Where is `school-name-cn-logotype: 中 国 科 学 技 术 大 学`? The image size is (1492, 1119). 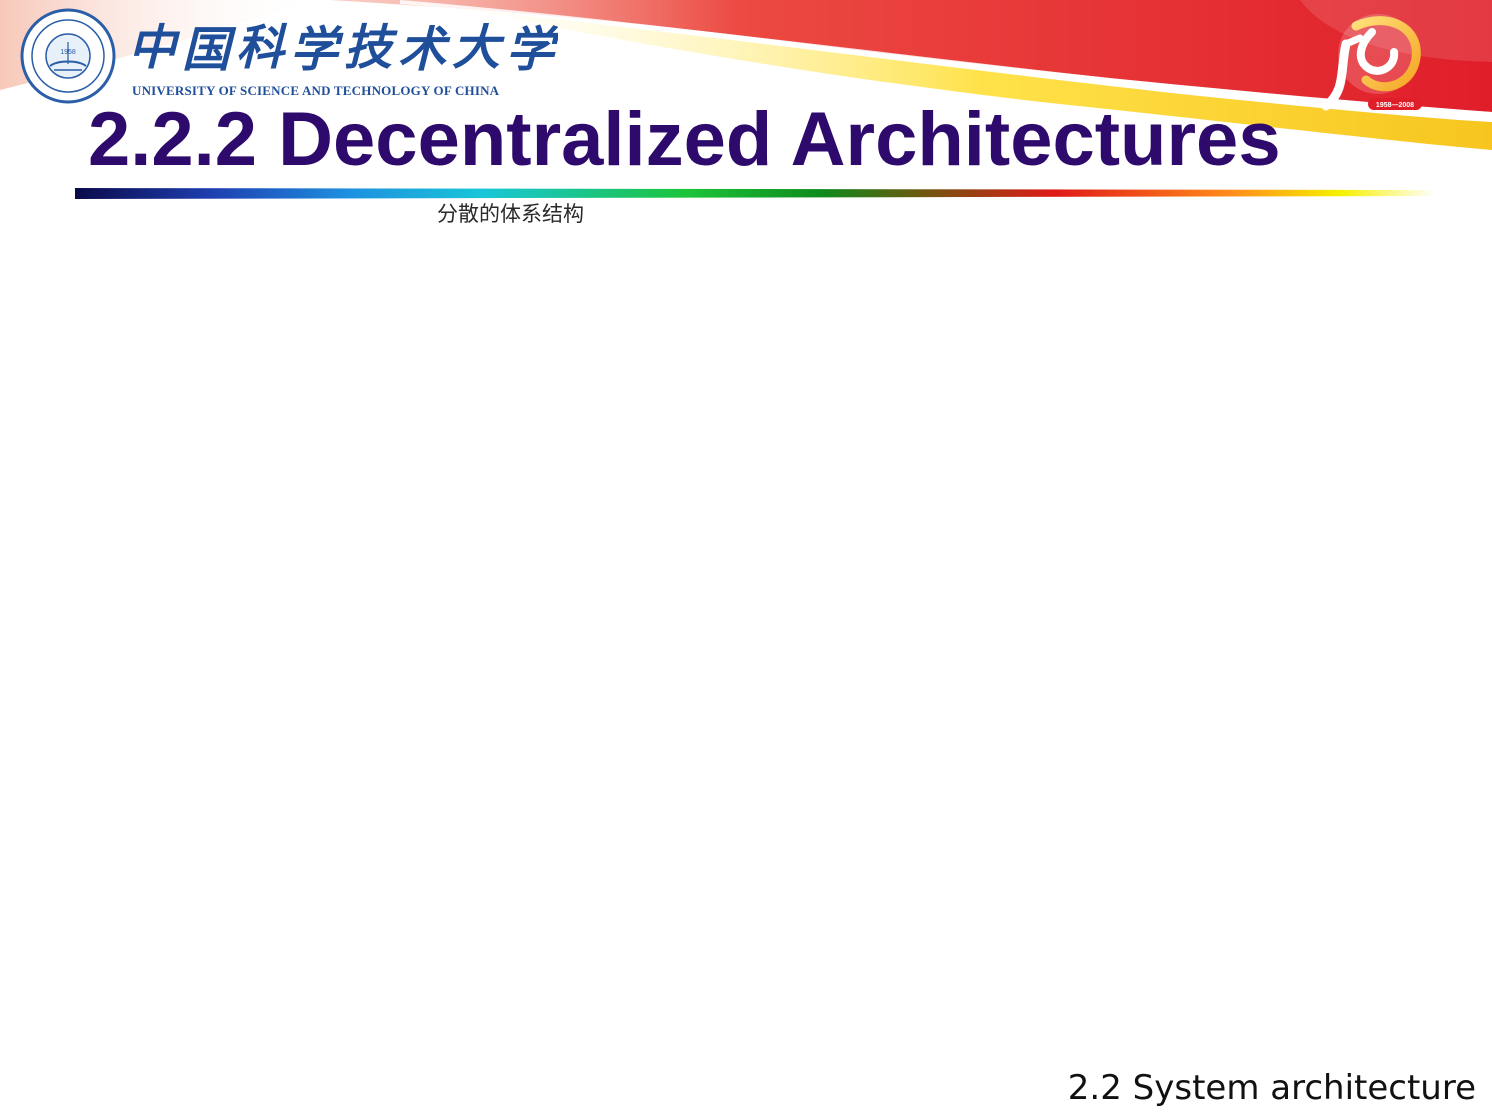 school-name-cn-logotype: 中 国 科 学 技 术 大 学 is located at coordinates (343, 49).